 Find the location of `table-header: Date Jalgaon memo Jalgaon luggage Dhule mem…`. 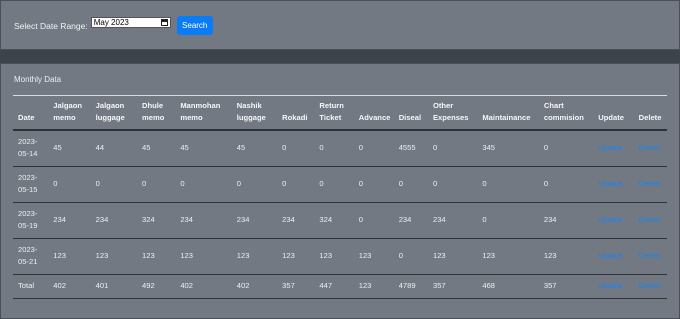

table-header: Date Jalgaon memo Jalgaon luggage Dhule mem… is located at coordinates (340, 112).